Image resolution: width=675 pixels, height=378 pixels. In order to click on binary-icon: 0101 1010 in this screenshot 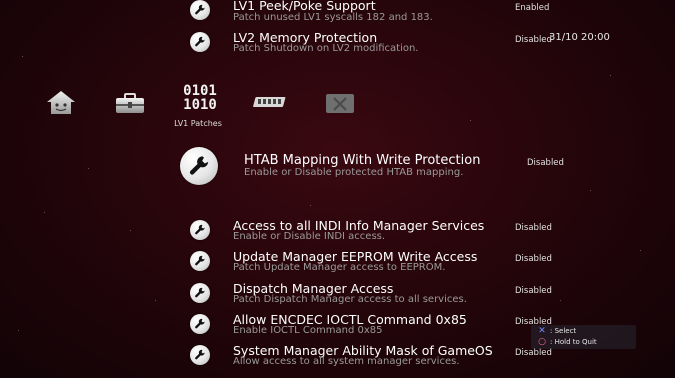, I will do `click(200, 98)`.